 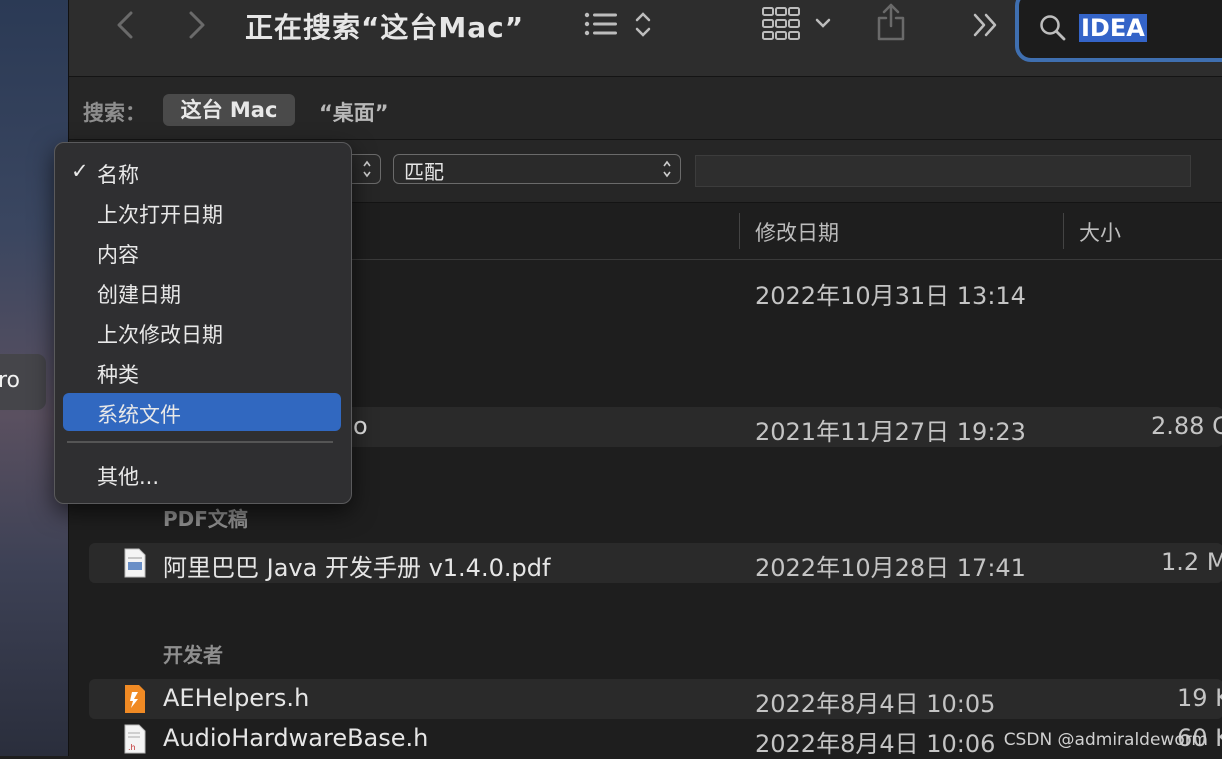 I want to click on file-name: 阿里巴巴 Java 开发手册 v1.4.0.pdf, so click(x=357, y=568).